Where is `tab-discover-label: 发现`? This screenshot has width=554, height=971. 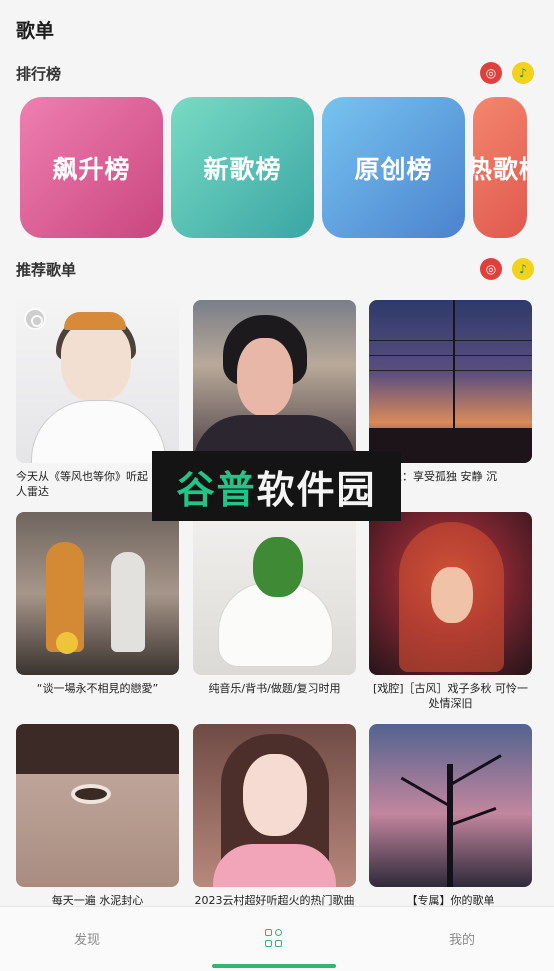
tab-discover-label: 发现 is located at coordinates (86, 940).